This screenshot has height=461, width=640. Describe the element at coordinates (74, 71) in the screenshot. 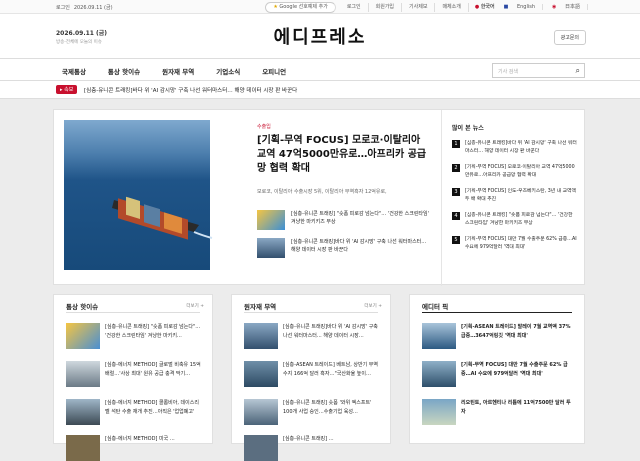

I see `nav-item-trade: 국제통상` at that location.